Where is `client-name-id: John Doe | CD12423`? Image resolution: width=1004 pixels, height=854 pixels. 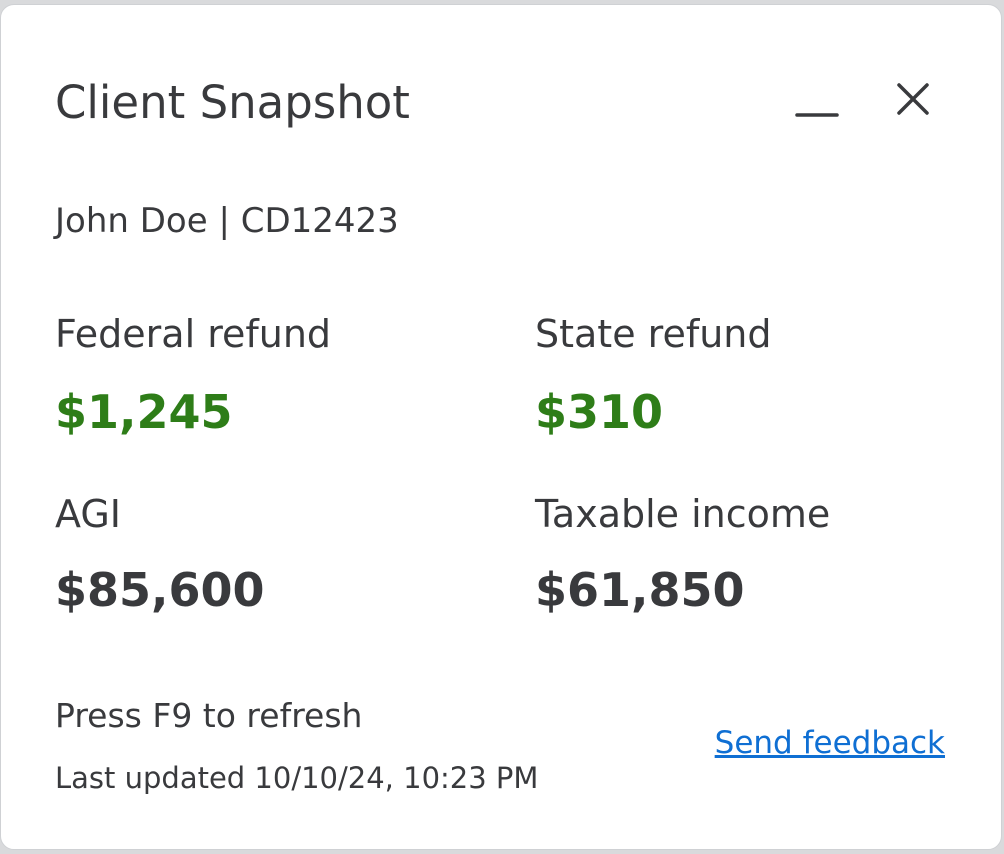 client-name-id: John Doe | CD12423 is located at coordinates (227, 221).